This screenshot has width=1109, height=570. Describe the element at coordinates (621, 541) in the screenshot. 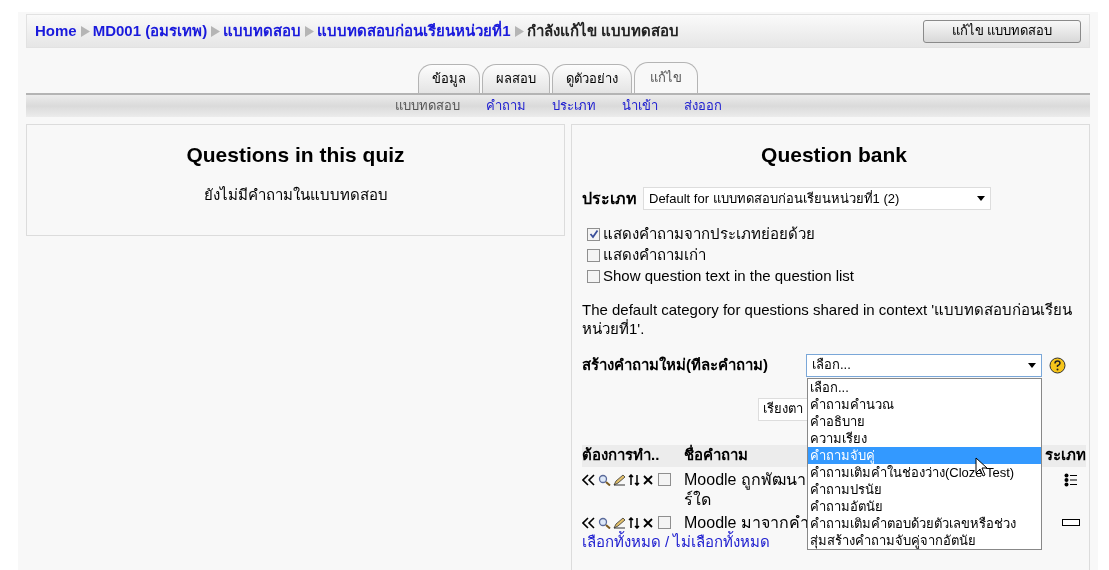

I see `select-all-link: เลือกทั้งหมด` at that location.